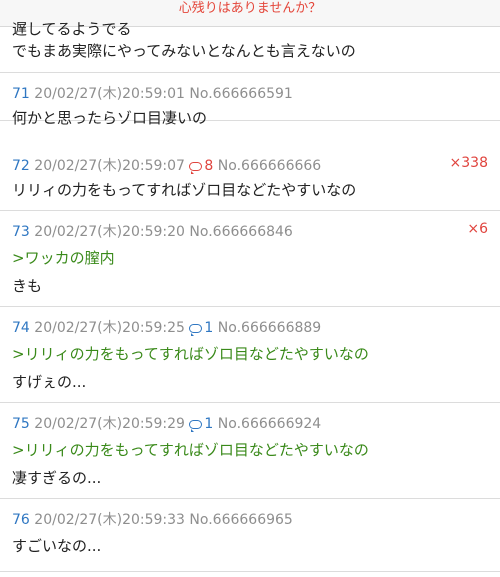 Image resolution: width=500 pixels, height=577 pixels. Describe the element at coordinates (21, 328) in the screenshot. I see `post-number: 74` at that location.